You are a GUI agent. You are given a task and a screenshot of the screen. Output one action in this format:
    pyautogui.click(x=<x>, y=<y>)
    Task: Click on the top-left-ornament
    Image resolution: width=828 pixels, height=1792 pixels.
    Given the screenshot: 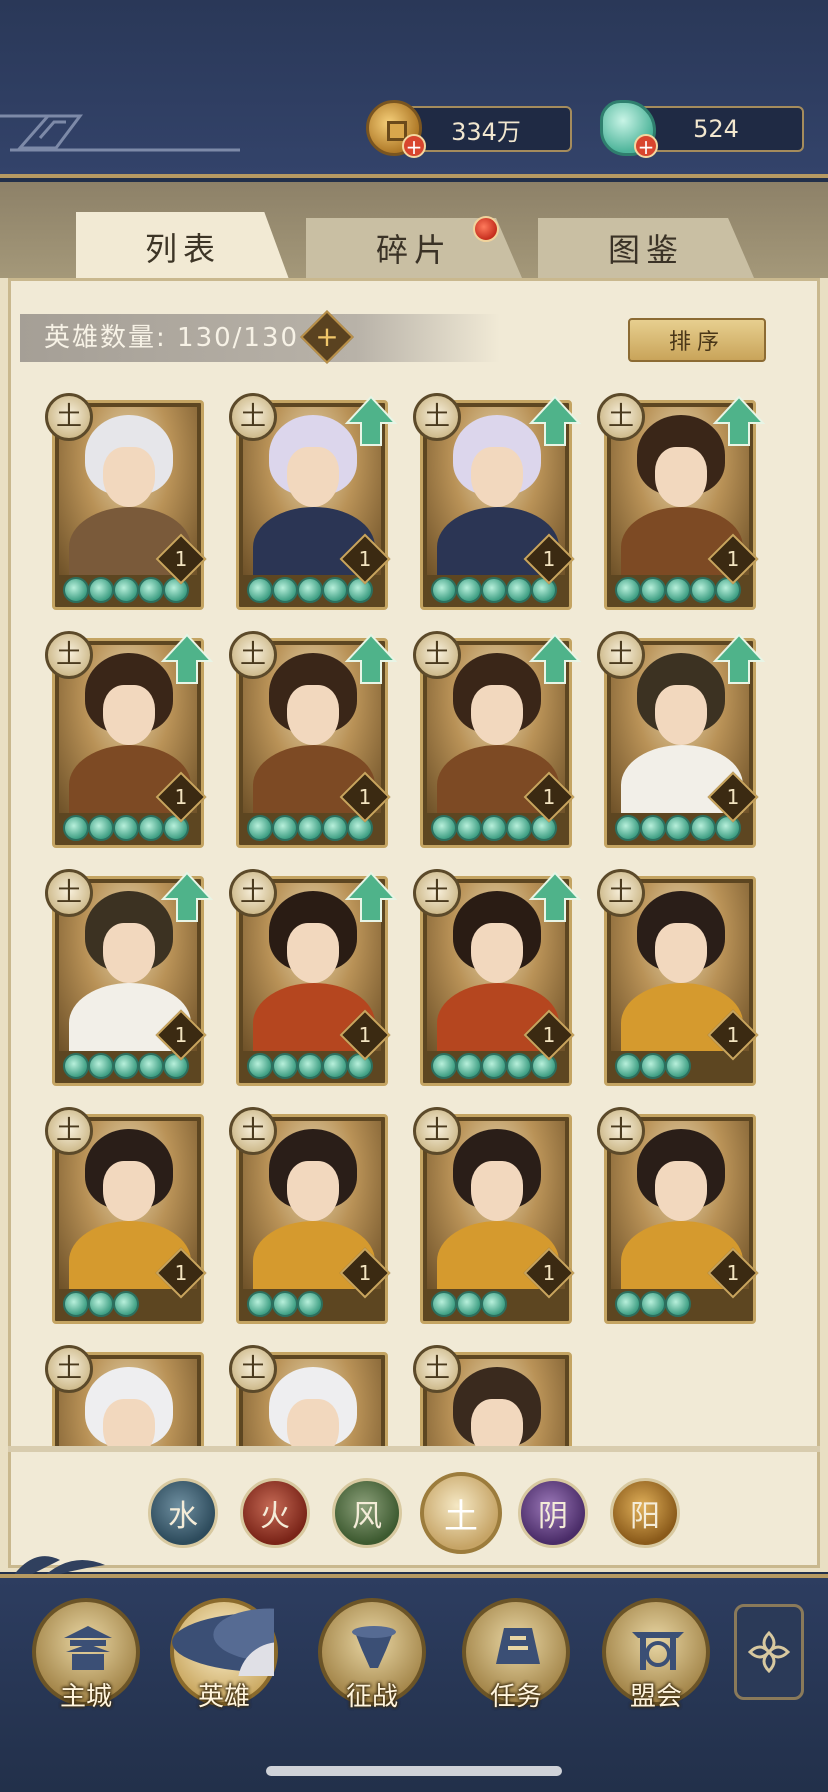 What is the action you would take?
    pyautogui.click(x=120, y=133)
    